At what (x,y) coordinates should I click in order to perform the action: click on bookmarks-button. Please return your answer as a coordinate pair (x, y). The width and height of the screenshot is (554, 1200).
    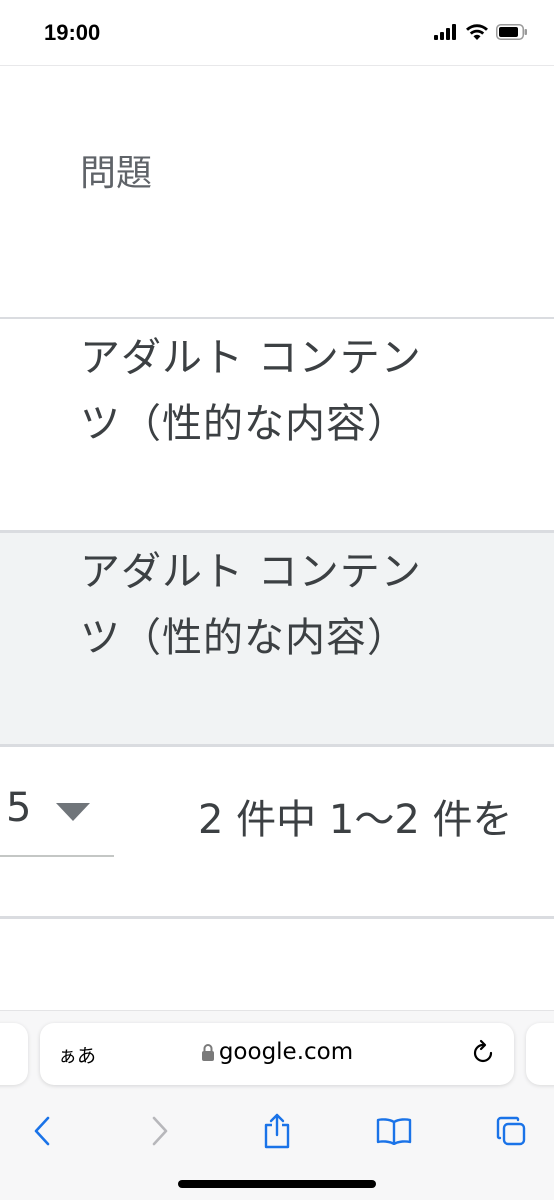
    Looking at the image, I should click on (394, 1131).